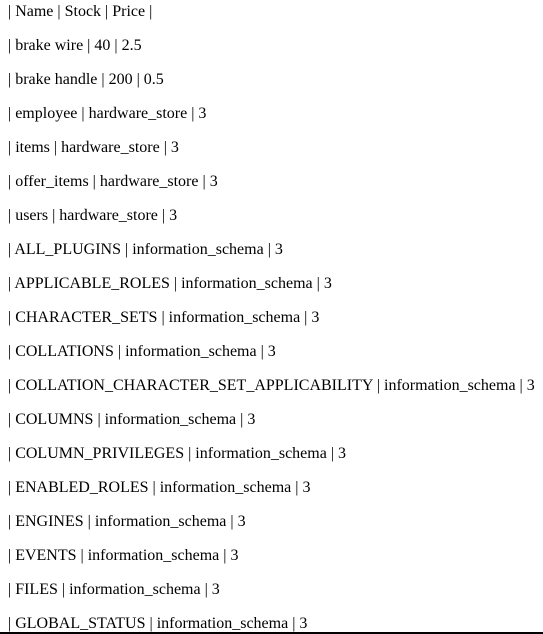  Describe the element at coordinates (158, 623) in the screenshot. I see `output-line: | GLOBAL_STATUS | information_schema | 3` at that location.